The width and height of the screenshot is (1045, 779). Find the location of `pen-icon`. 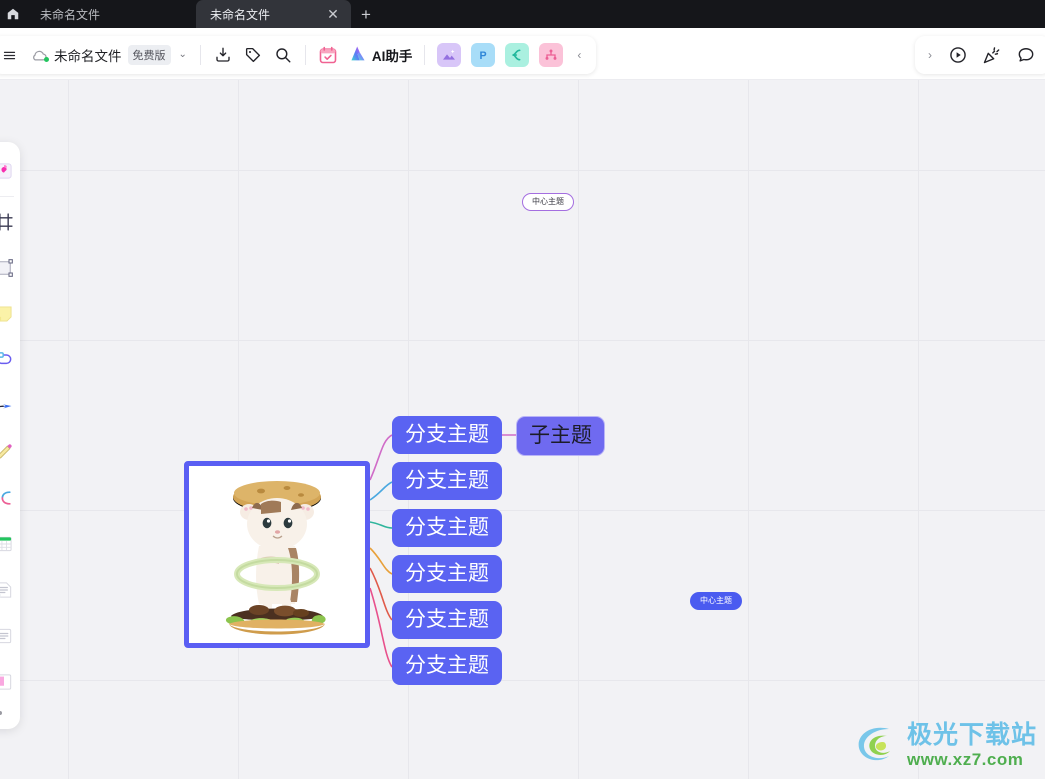

pen-icon is located at coordinates (10, 452).